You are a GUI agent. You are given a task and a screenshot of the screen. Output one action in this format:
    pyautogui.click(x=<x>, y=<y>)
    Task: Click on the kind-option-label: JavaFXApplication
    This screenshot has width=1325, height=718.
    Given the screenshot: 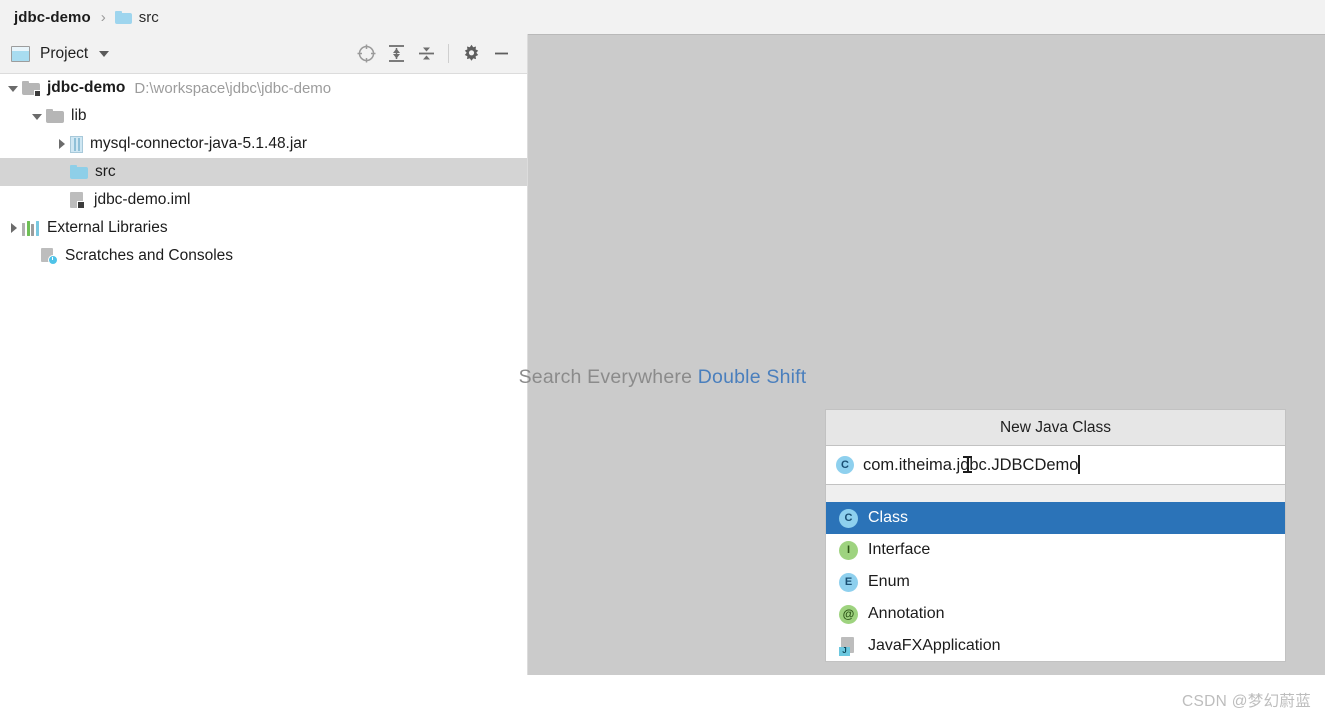 What is the action you would take?
    pyautogui.click(x=934, y=645)
    